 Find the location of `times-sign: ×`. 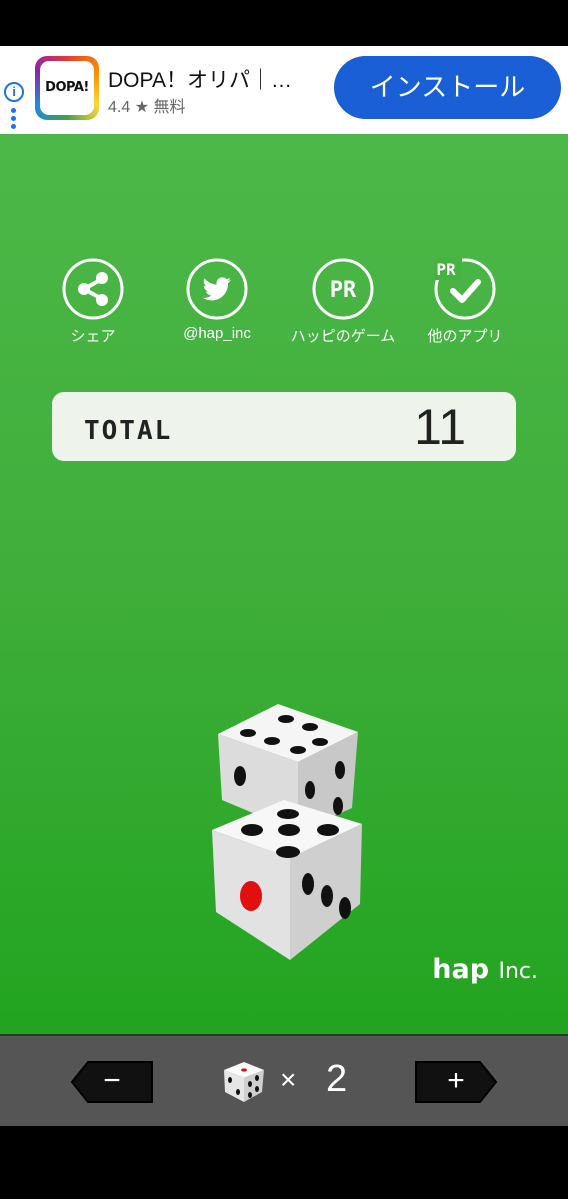

times-sign: × is located at coordinates (288, 1079).